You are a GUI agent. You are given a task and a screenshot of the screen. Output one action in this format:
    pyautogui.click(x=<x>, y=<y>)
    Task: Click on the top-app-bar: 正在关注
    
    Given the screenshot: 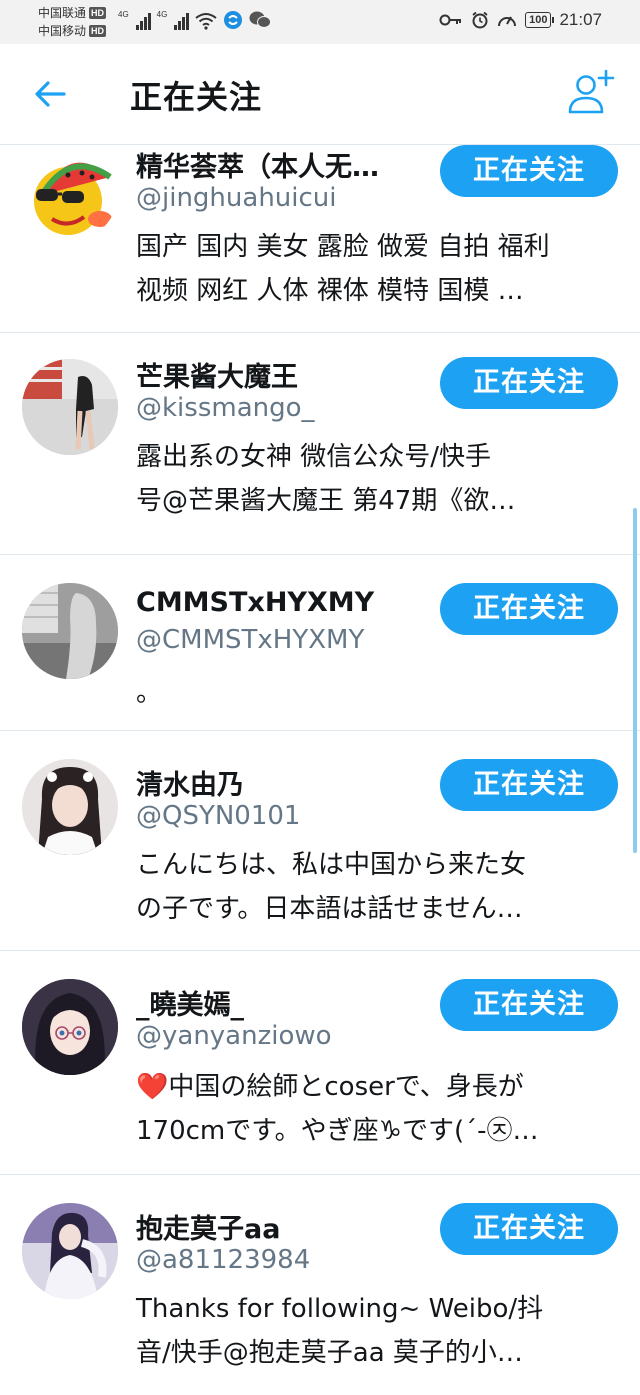 What is the action you would take?
    pyautogui.click(x=320, y=94)
    